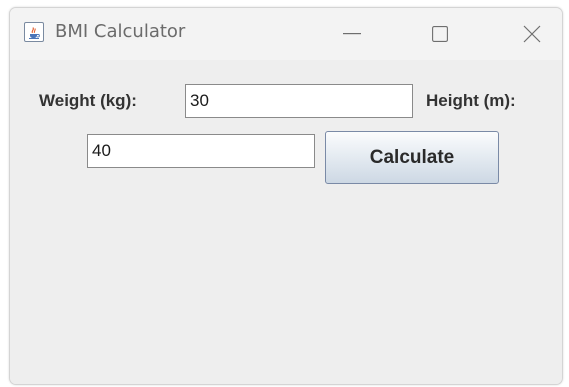  I want to click on title-bar: BMI Calculator, so click(286, 34).